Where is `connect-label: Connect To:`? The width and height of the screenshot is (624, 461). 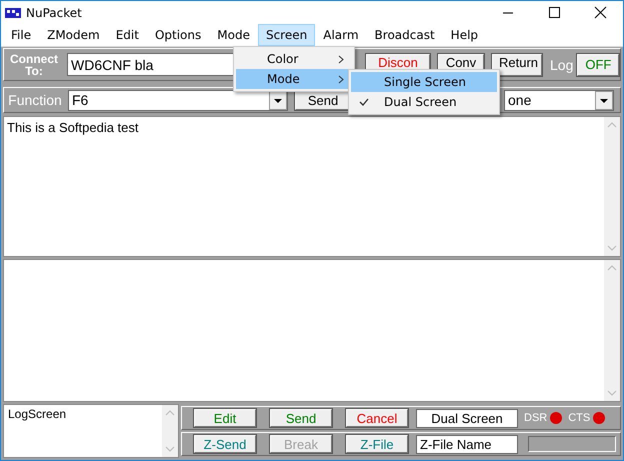
connect-label: Connect To: is located at coordinates (34, 64).